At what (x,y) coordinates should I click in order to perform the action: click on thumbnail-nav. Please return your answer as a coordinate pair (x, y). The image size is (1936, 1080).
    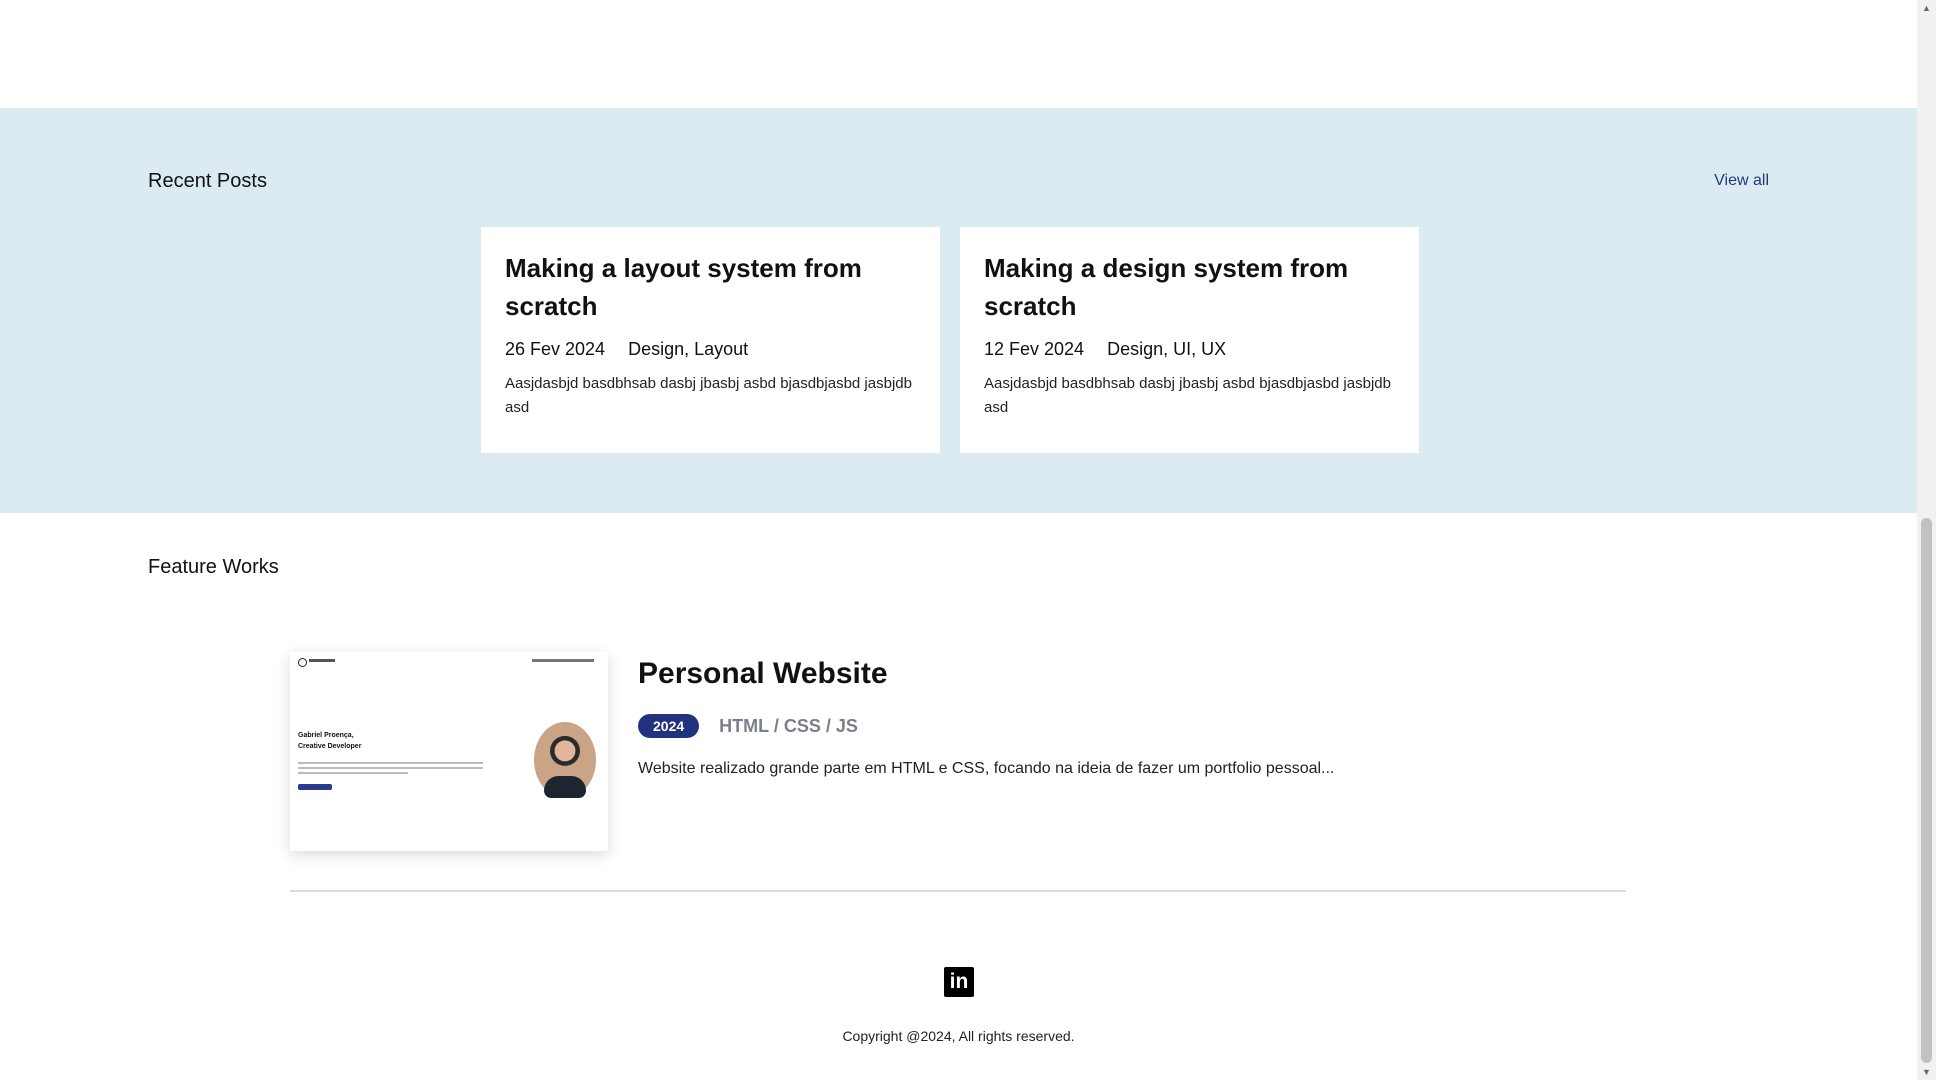
    Looking at the image, I should click on (563, 660).